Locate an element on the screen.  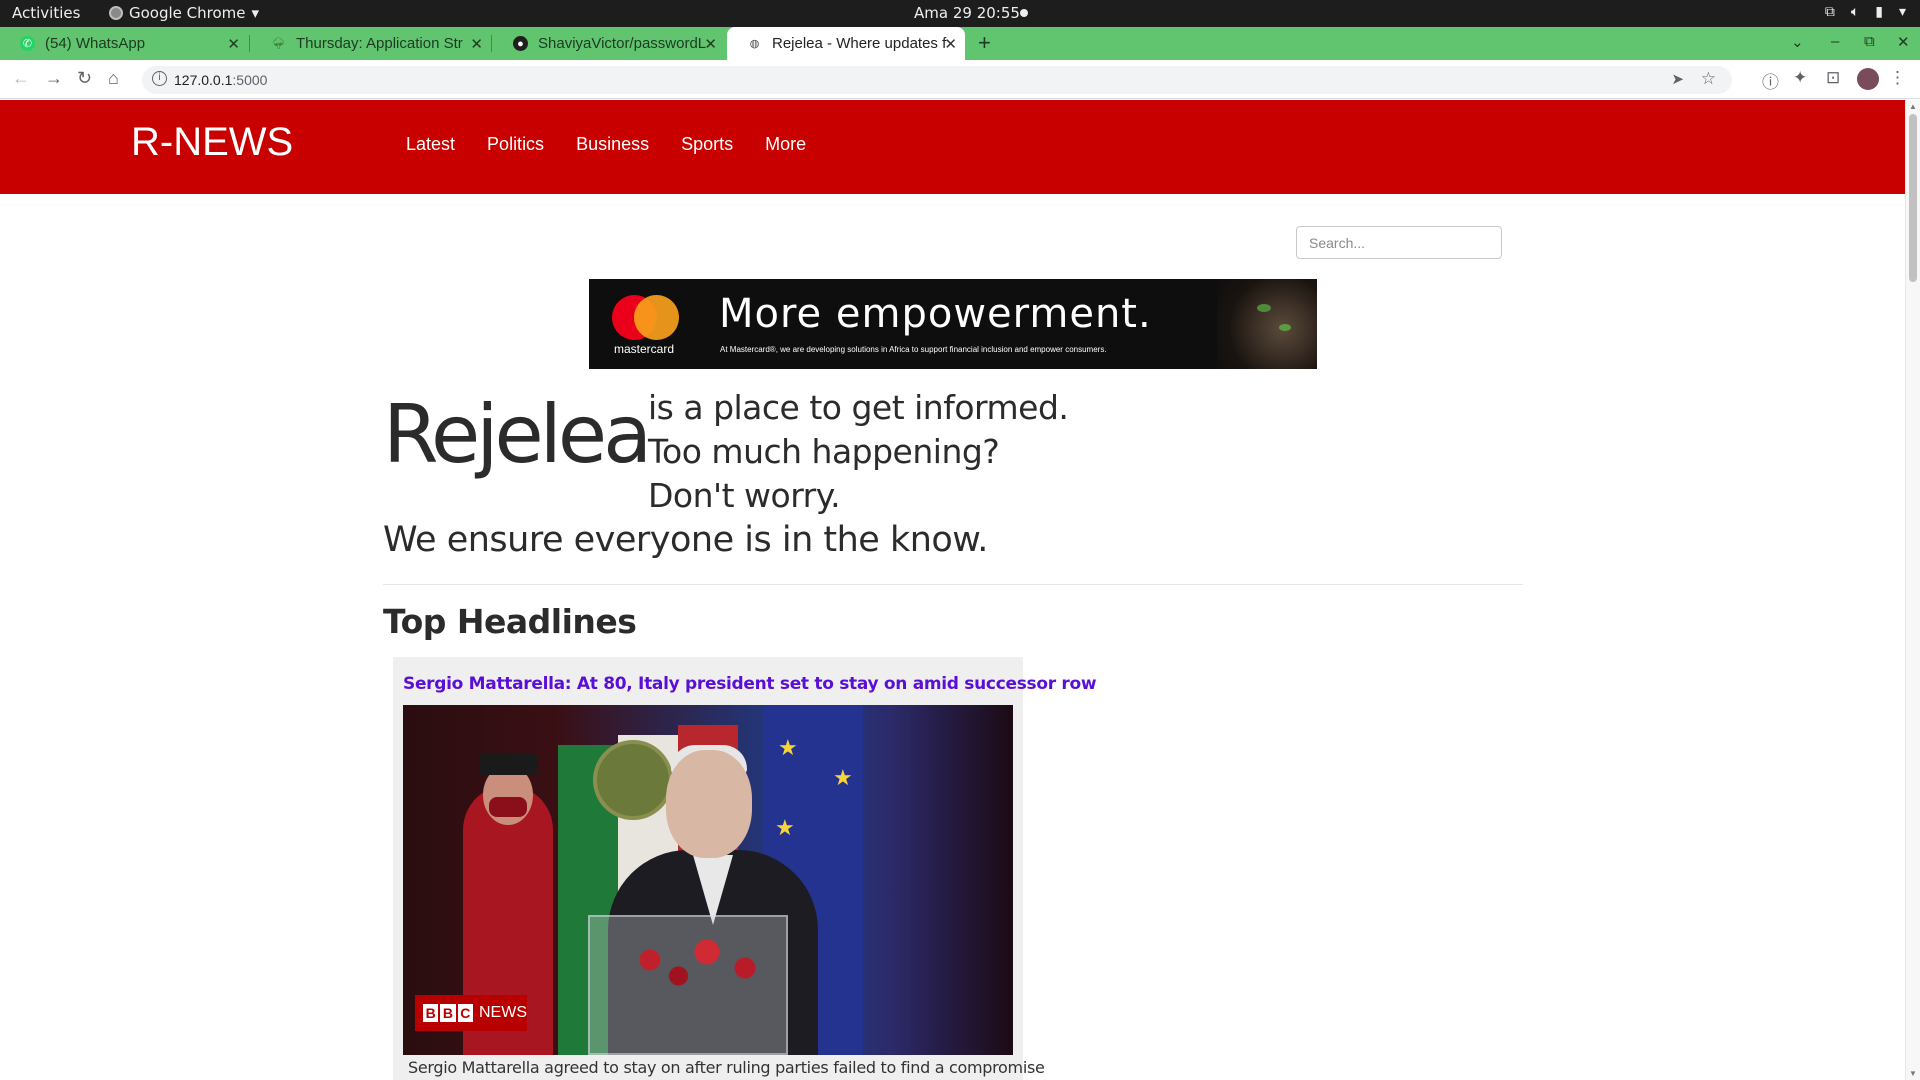
minimize-icon: – is located at coordinates (1835, 41).